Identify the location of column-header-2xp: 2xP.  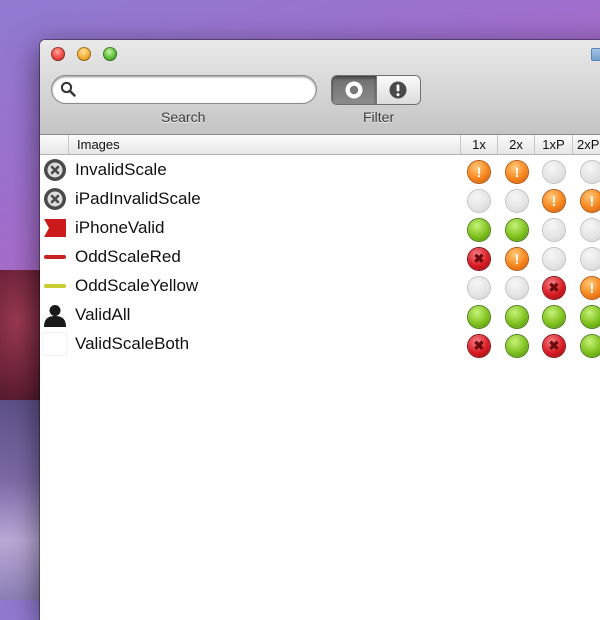
(586, 144).